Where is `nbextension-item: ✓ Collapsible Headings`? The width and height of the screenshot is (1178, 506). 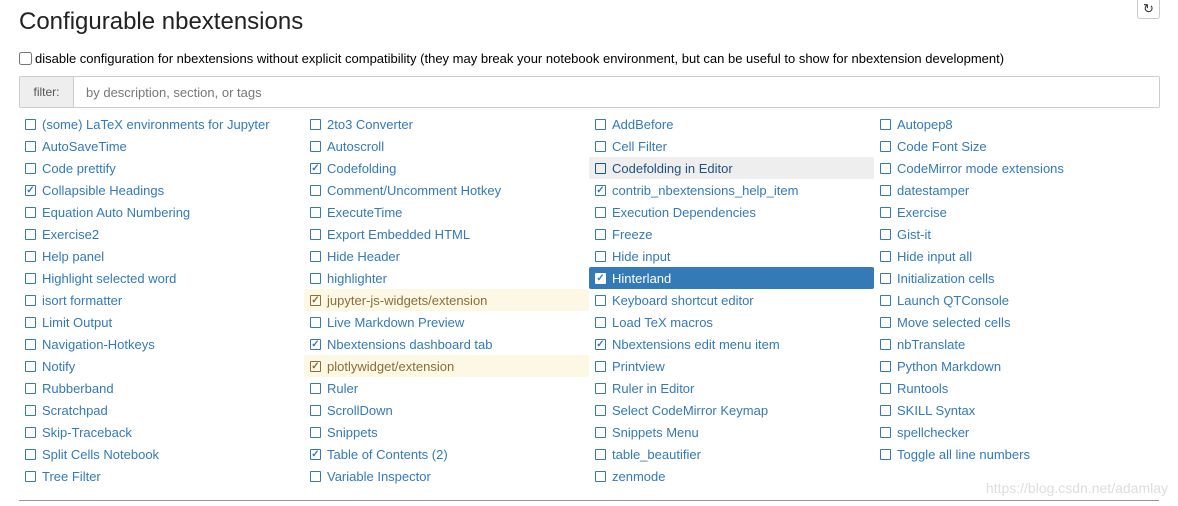 nbextension-item: ✓ Collapsible Headings is located at coordinates (161, 190).